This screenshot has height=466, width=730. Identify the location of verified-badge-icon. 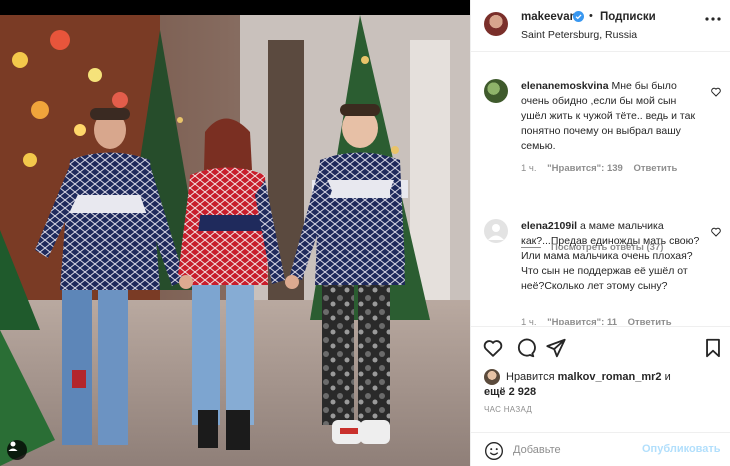
(578, 16).